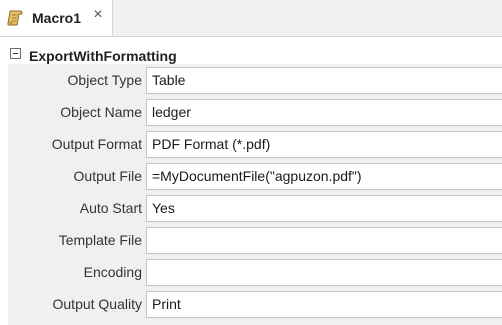  I want to click on tab-title: Macro1, so click(57, 18).